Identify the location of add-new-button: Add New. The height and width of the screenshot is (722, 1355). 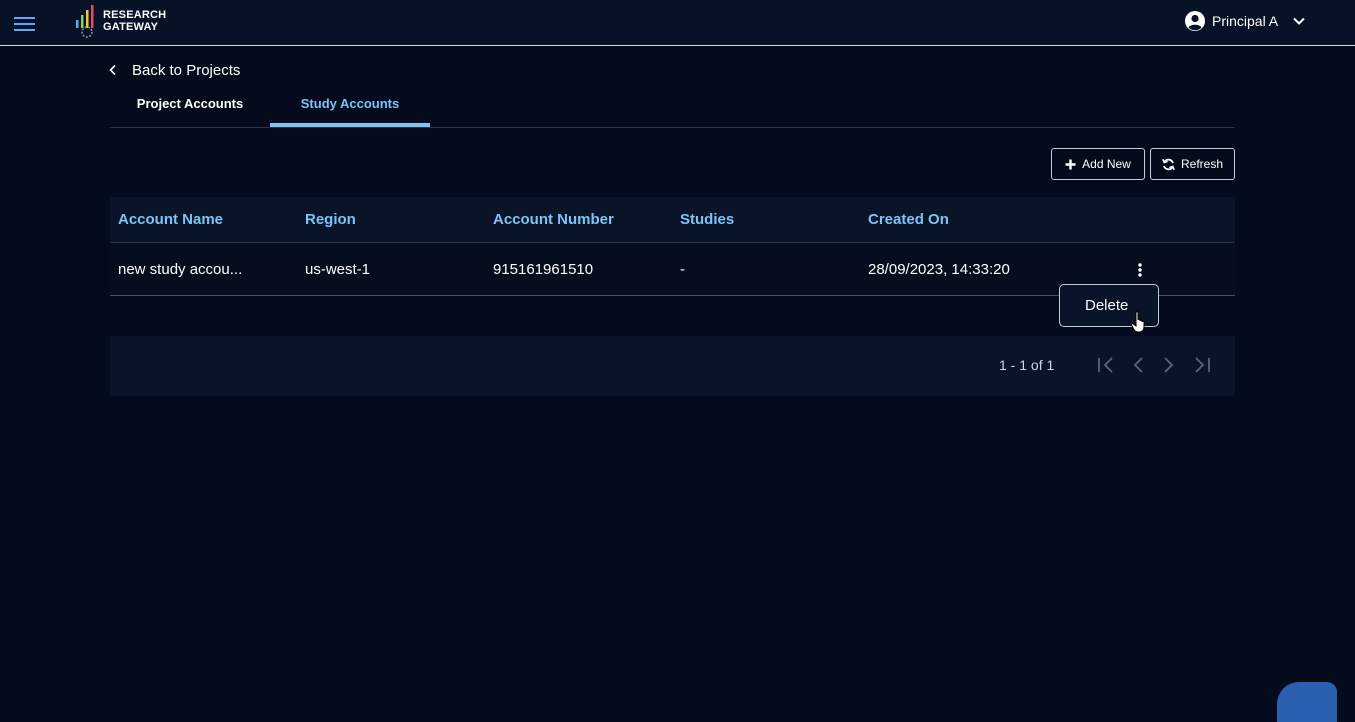
(1098, 164).